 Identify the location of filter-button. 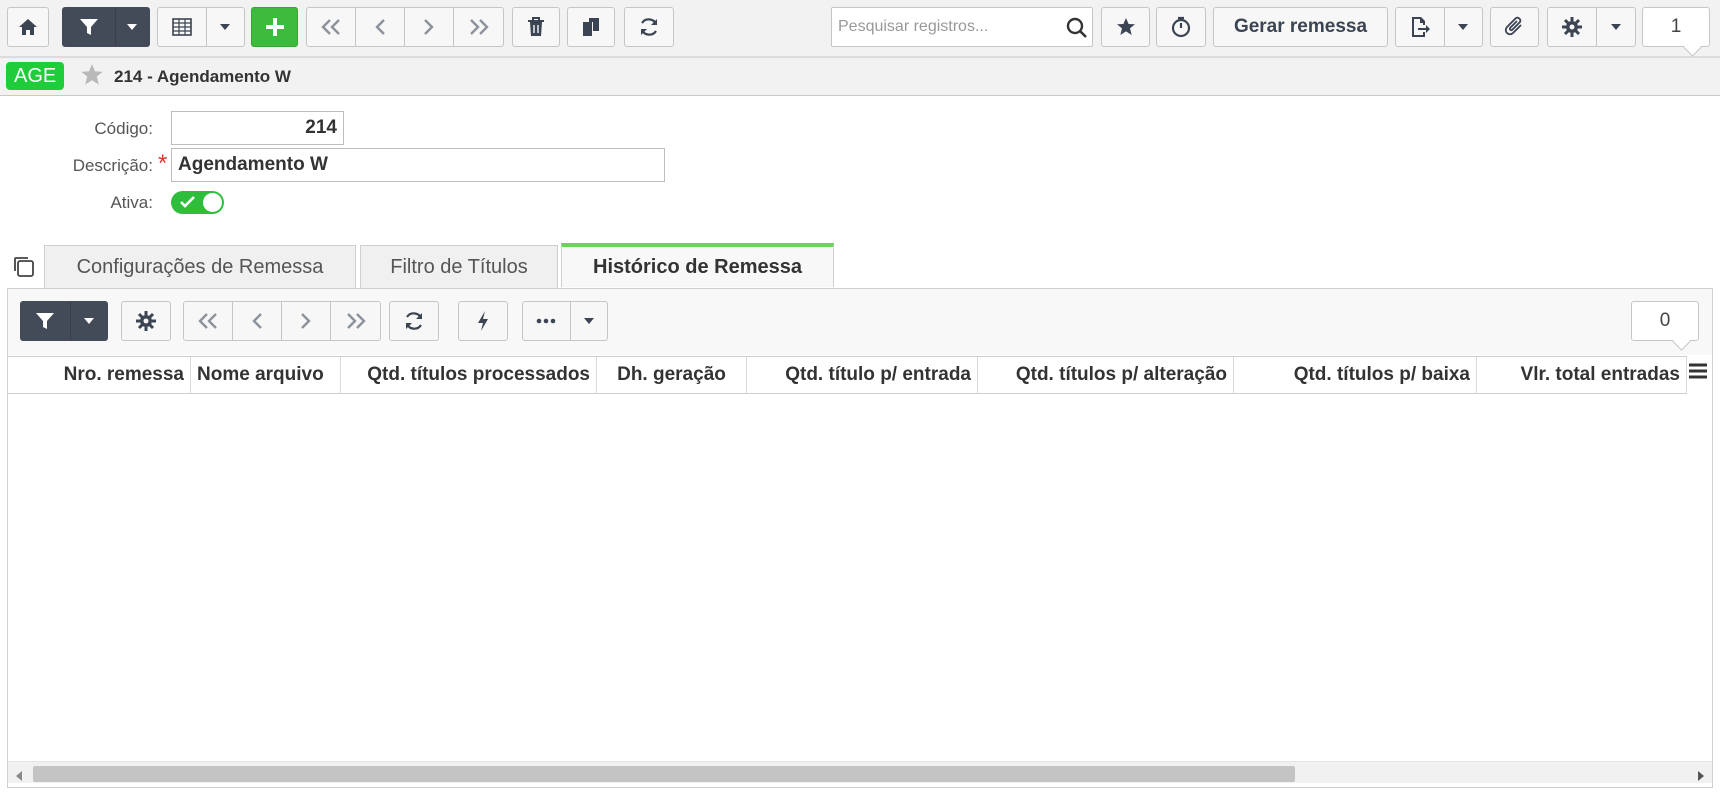
(106, 27).